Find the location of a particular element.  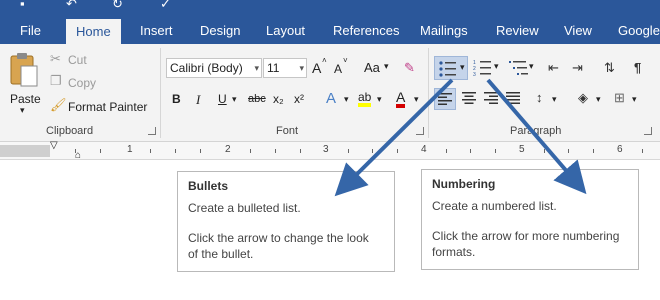

highlight-button: ab is located at coordinates (365, 99).